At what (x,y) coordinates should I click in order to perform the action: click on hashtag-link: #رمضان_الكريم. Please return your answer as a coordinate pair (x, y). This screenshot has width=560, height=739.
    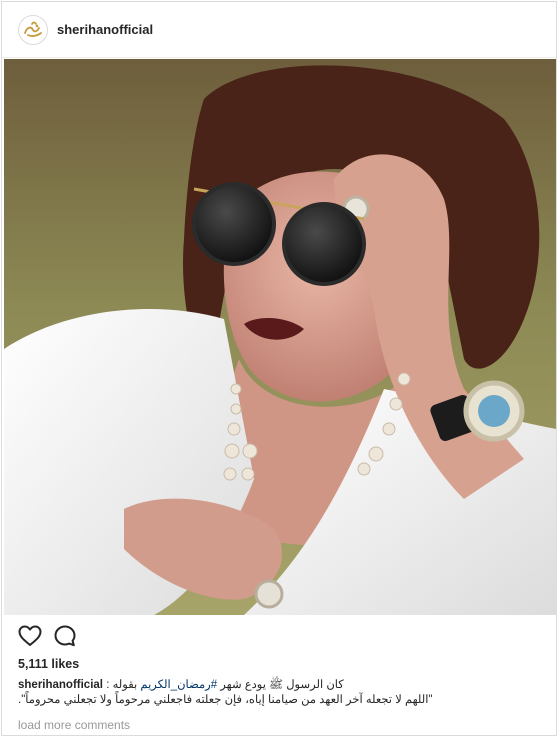
    Looking at the image, I should click on (178, 685).